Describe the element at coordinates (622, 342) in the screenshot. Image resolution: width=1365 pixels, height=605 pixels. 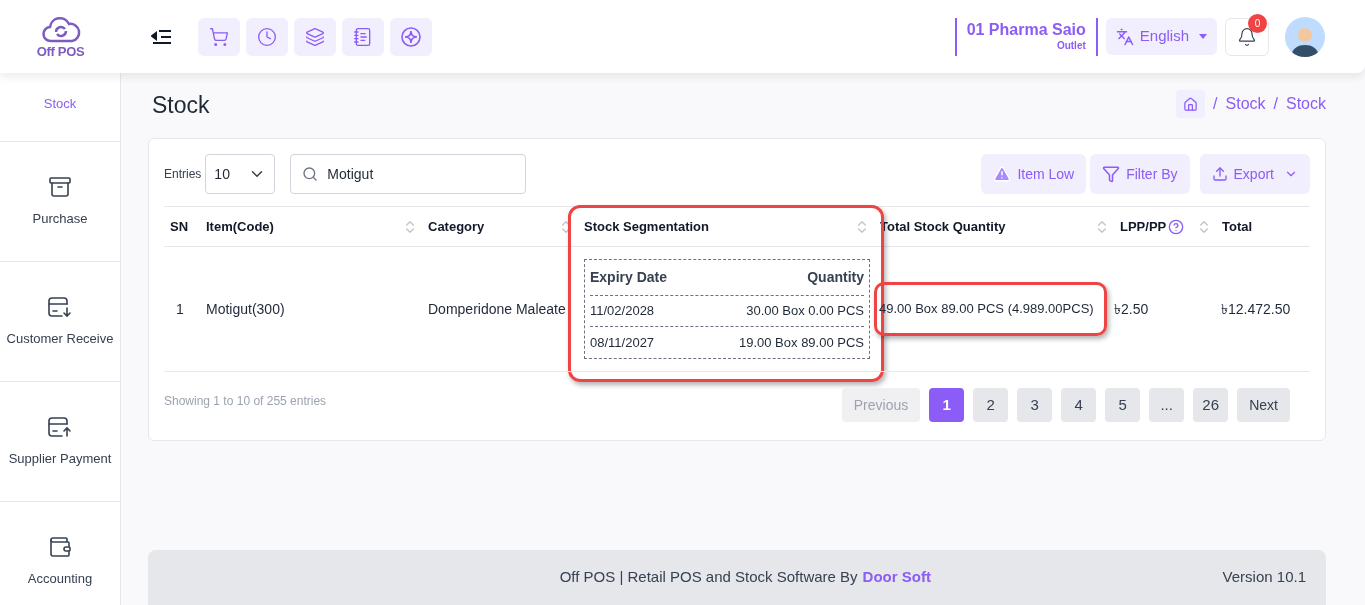
I see `table-cell-text: 08/11/2027` at that location.